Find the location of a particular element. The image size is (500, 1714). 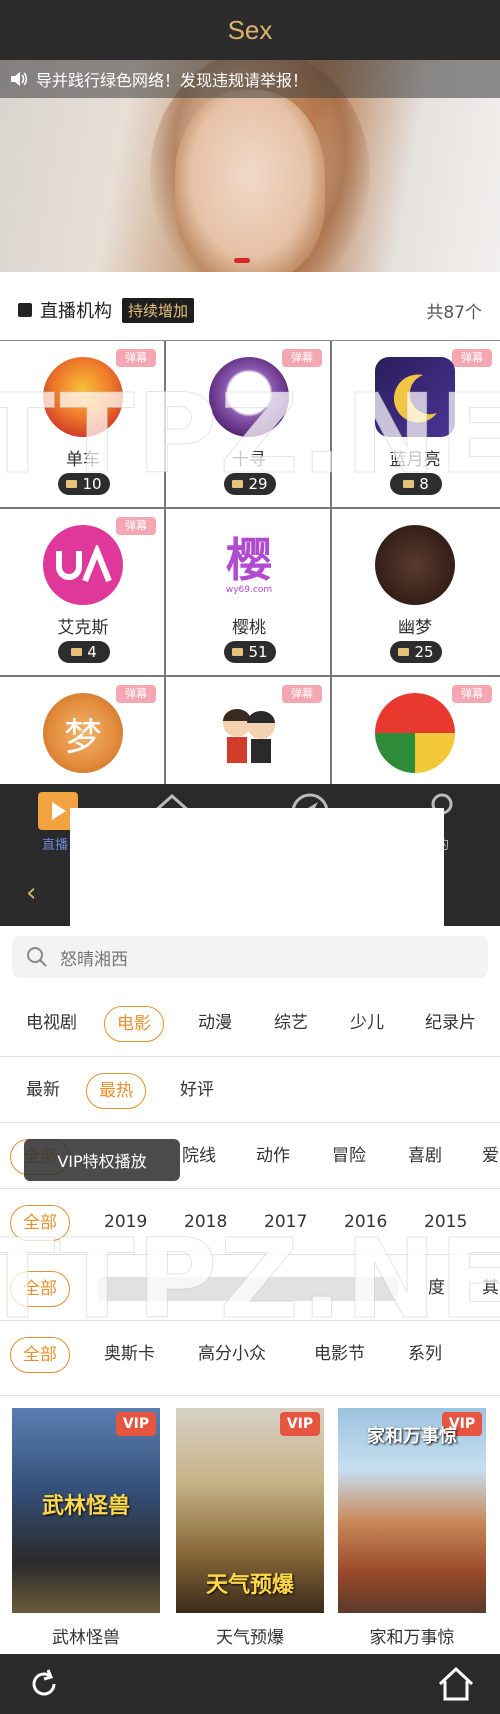

movie-card: VIP 天气预爆 天气预爆 is located at coordinates (250, 1528).